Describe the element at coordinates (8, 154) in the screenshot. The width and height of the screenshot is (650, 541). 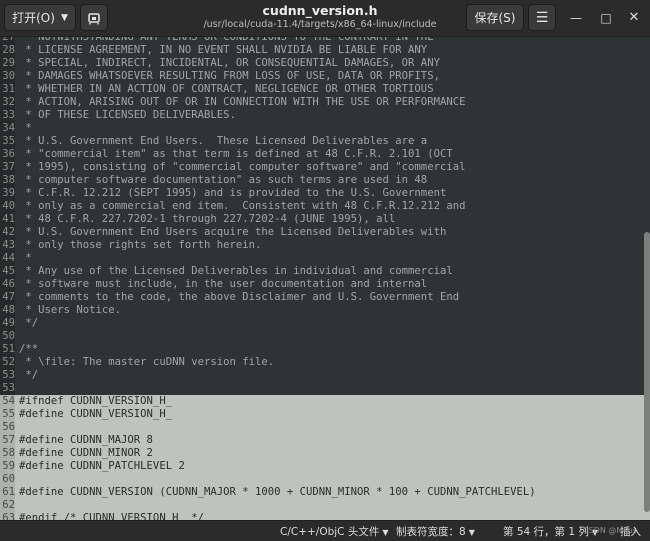
I see `line-number: 36` at that location.